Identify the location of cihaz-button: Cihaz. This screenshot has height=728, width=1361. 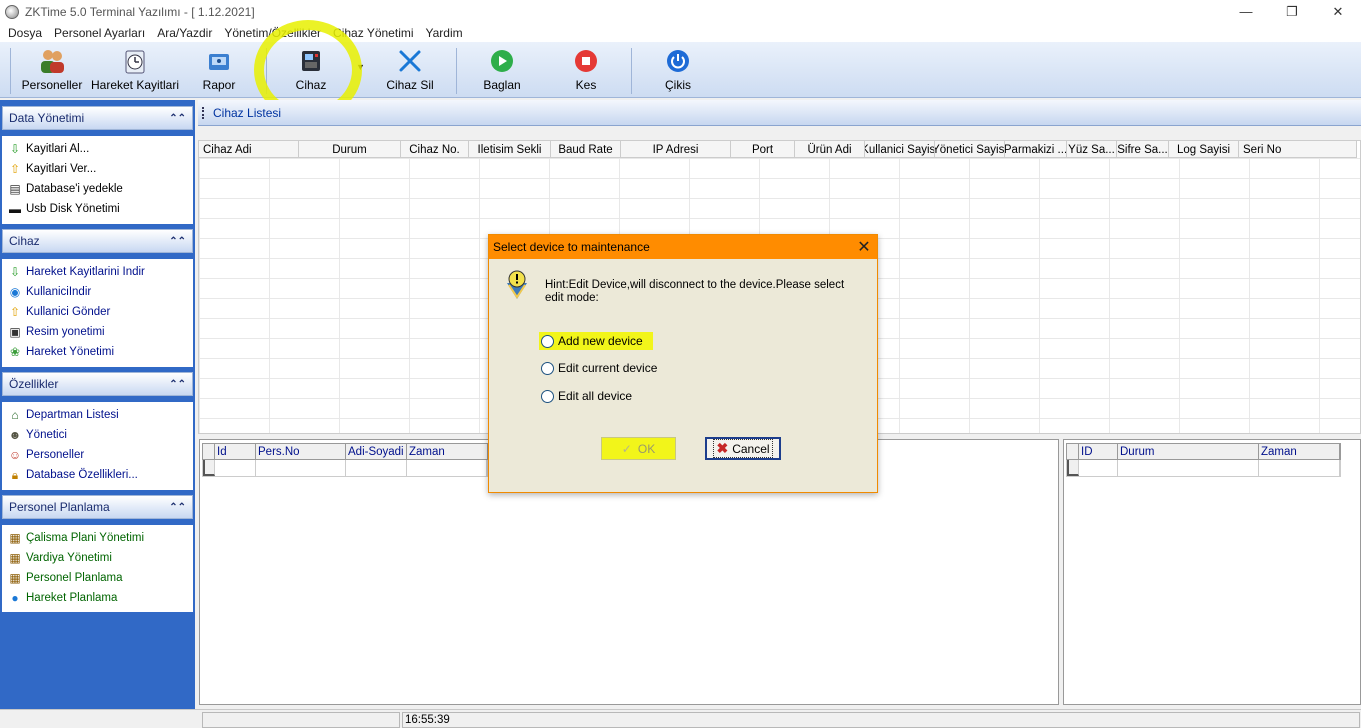
(311, 71).